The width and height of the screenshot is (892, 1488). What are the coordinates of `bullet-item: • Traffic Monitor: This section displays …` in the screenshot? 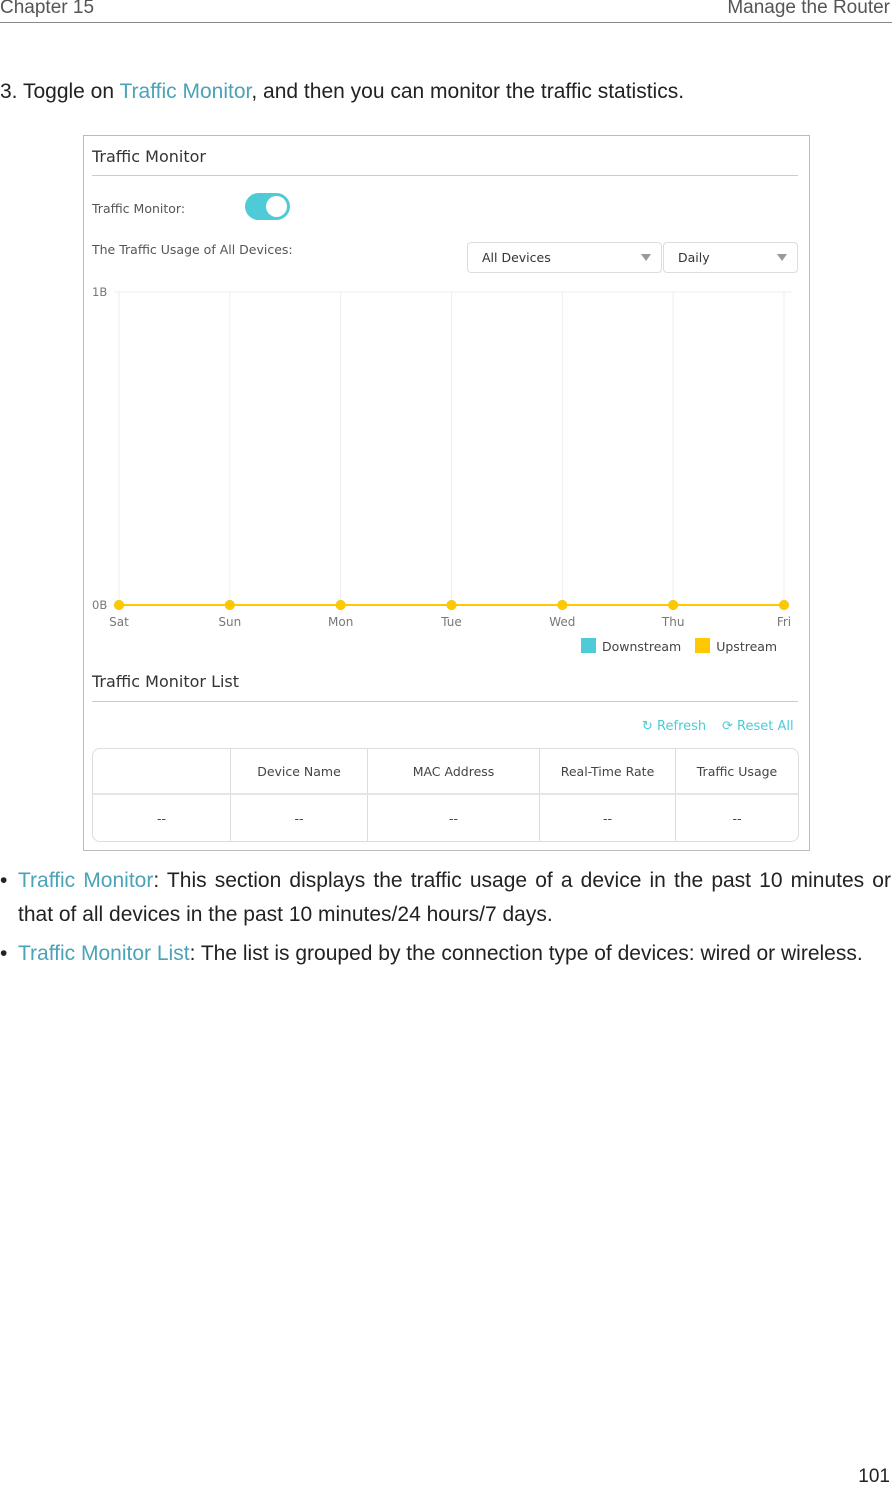 It's located at (445, 898).